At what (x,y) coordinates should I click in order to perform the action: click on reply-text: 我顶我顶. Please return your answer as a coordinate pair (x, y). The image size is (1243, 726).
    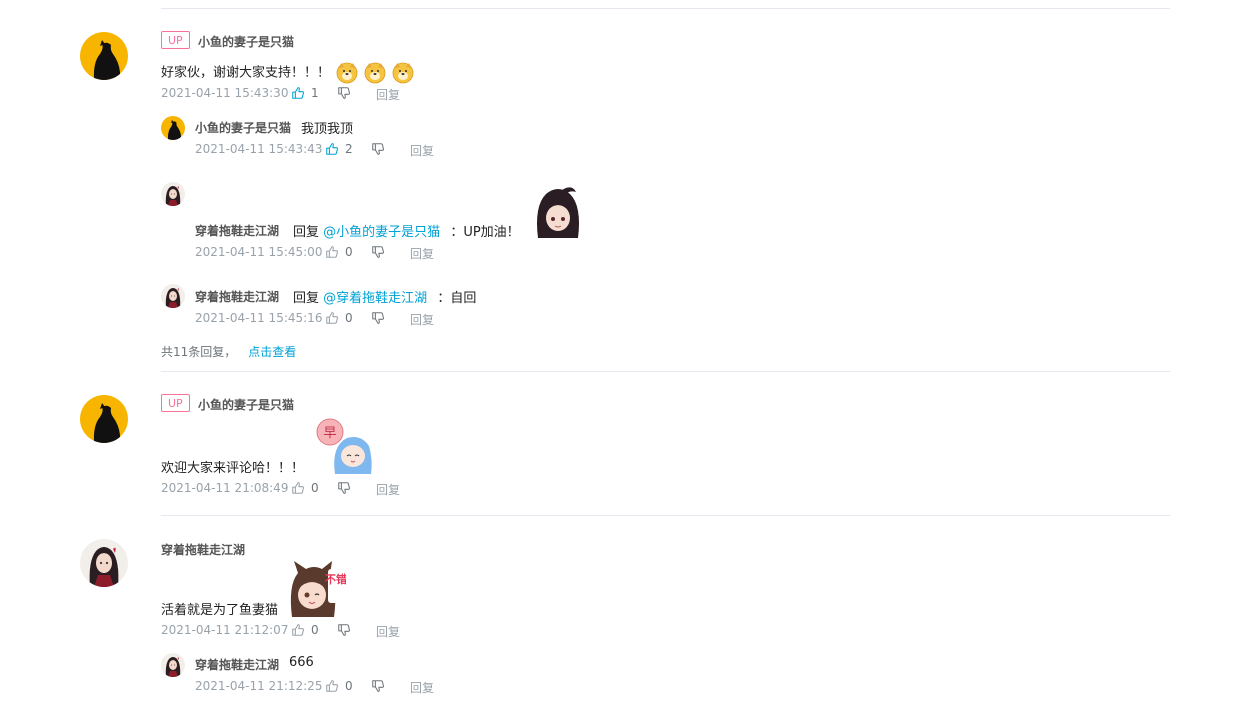
    Looking at the image, I should click on (327, 129).